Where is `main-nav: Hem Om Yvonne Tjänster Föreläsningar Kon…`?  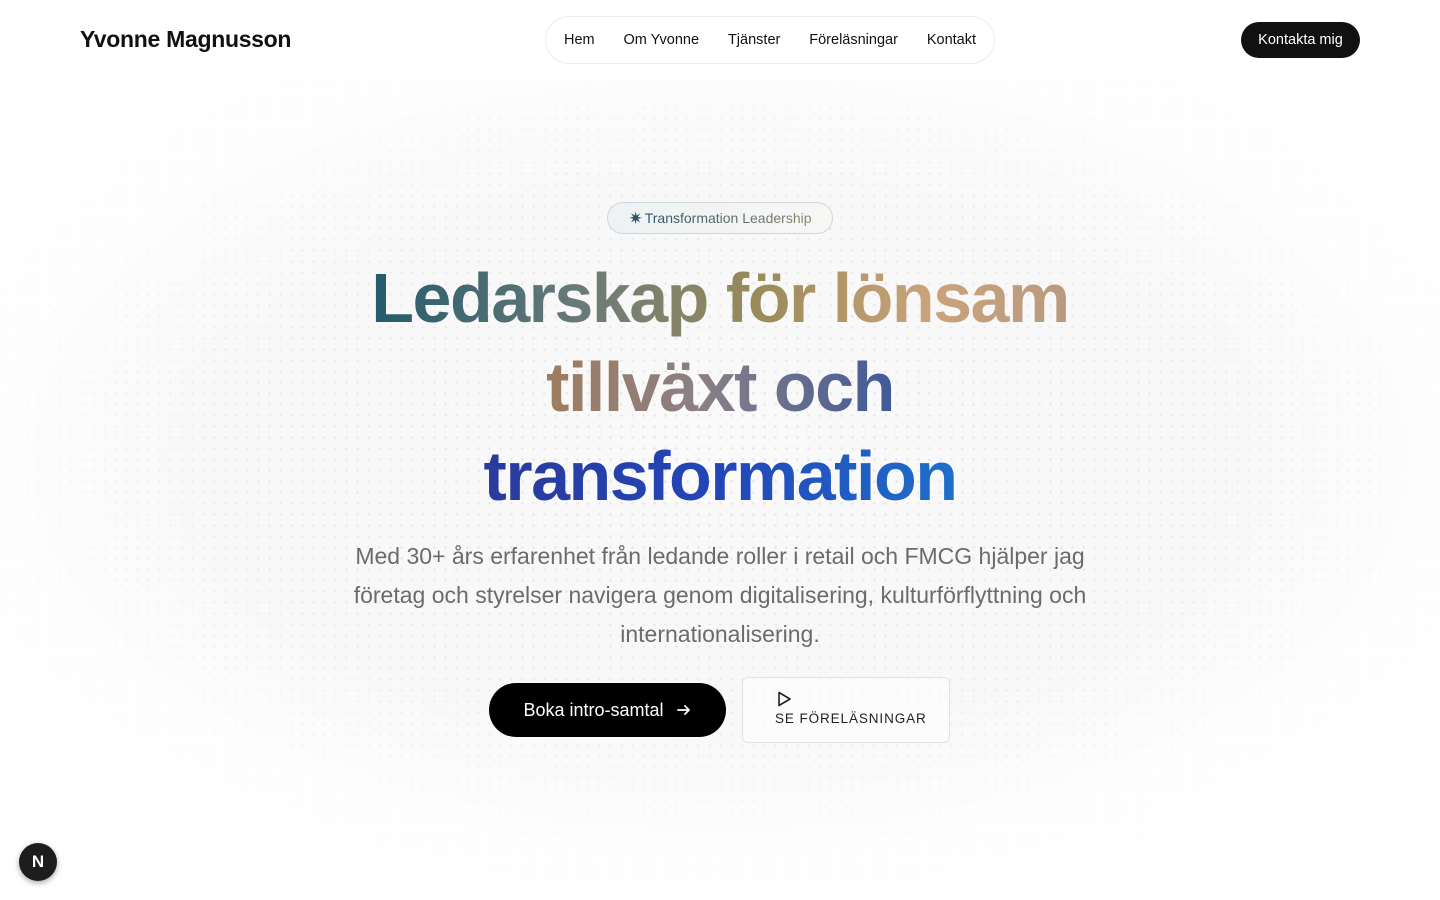 main-nav: Hem Om Yvonne Tjänster Föreläsningar Kon… is located at coordinates (770, 40).